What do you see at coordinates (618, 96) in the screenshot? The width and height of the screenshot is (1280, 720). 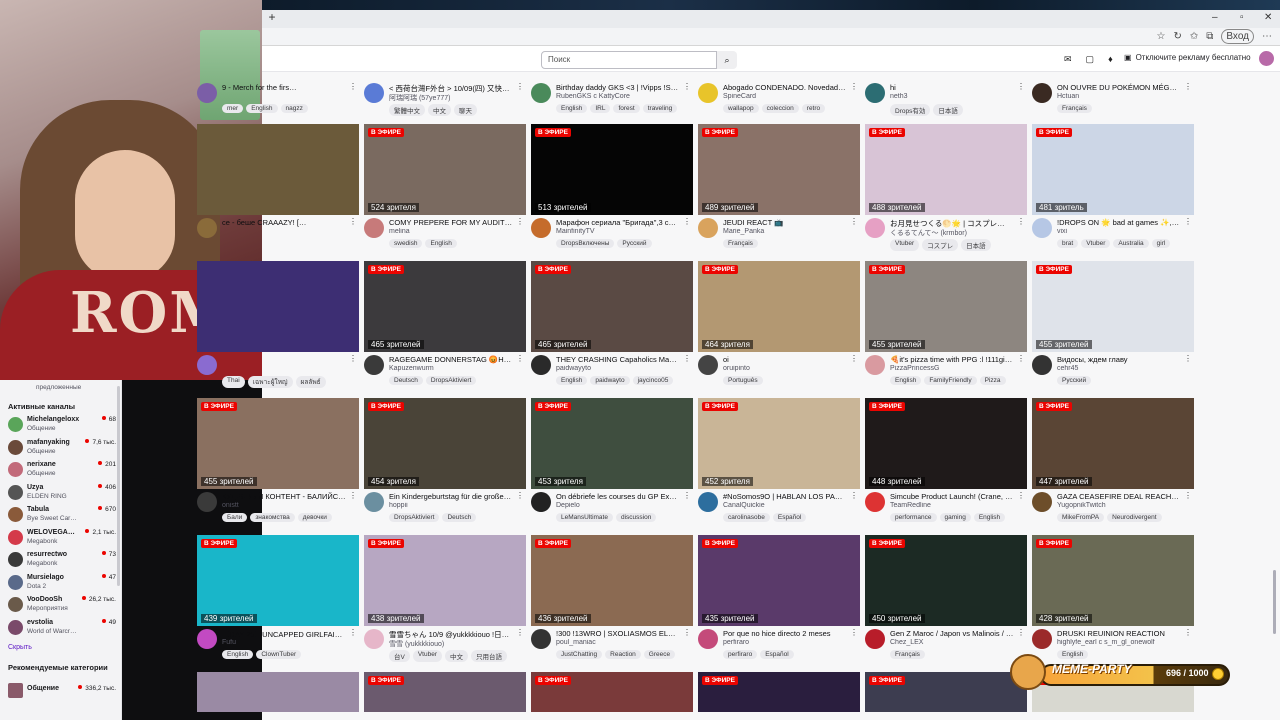 I see `channel-name: RubenGKS с KattyCore` at bounding box center [618, 96].